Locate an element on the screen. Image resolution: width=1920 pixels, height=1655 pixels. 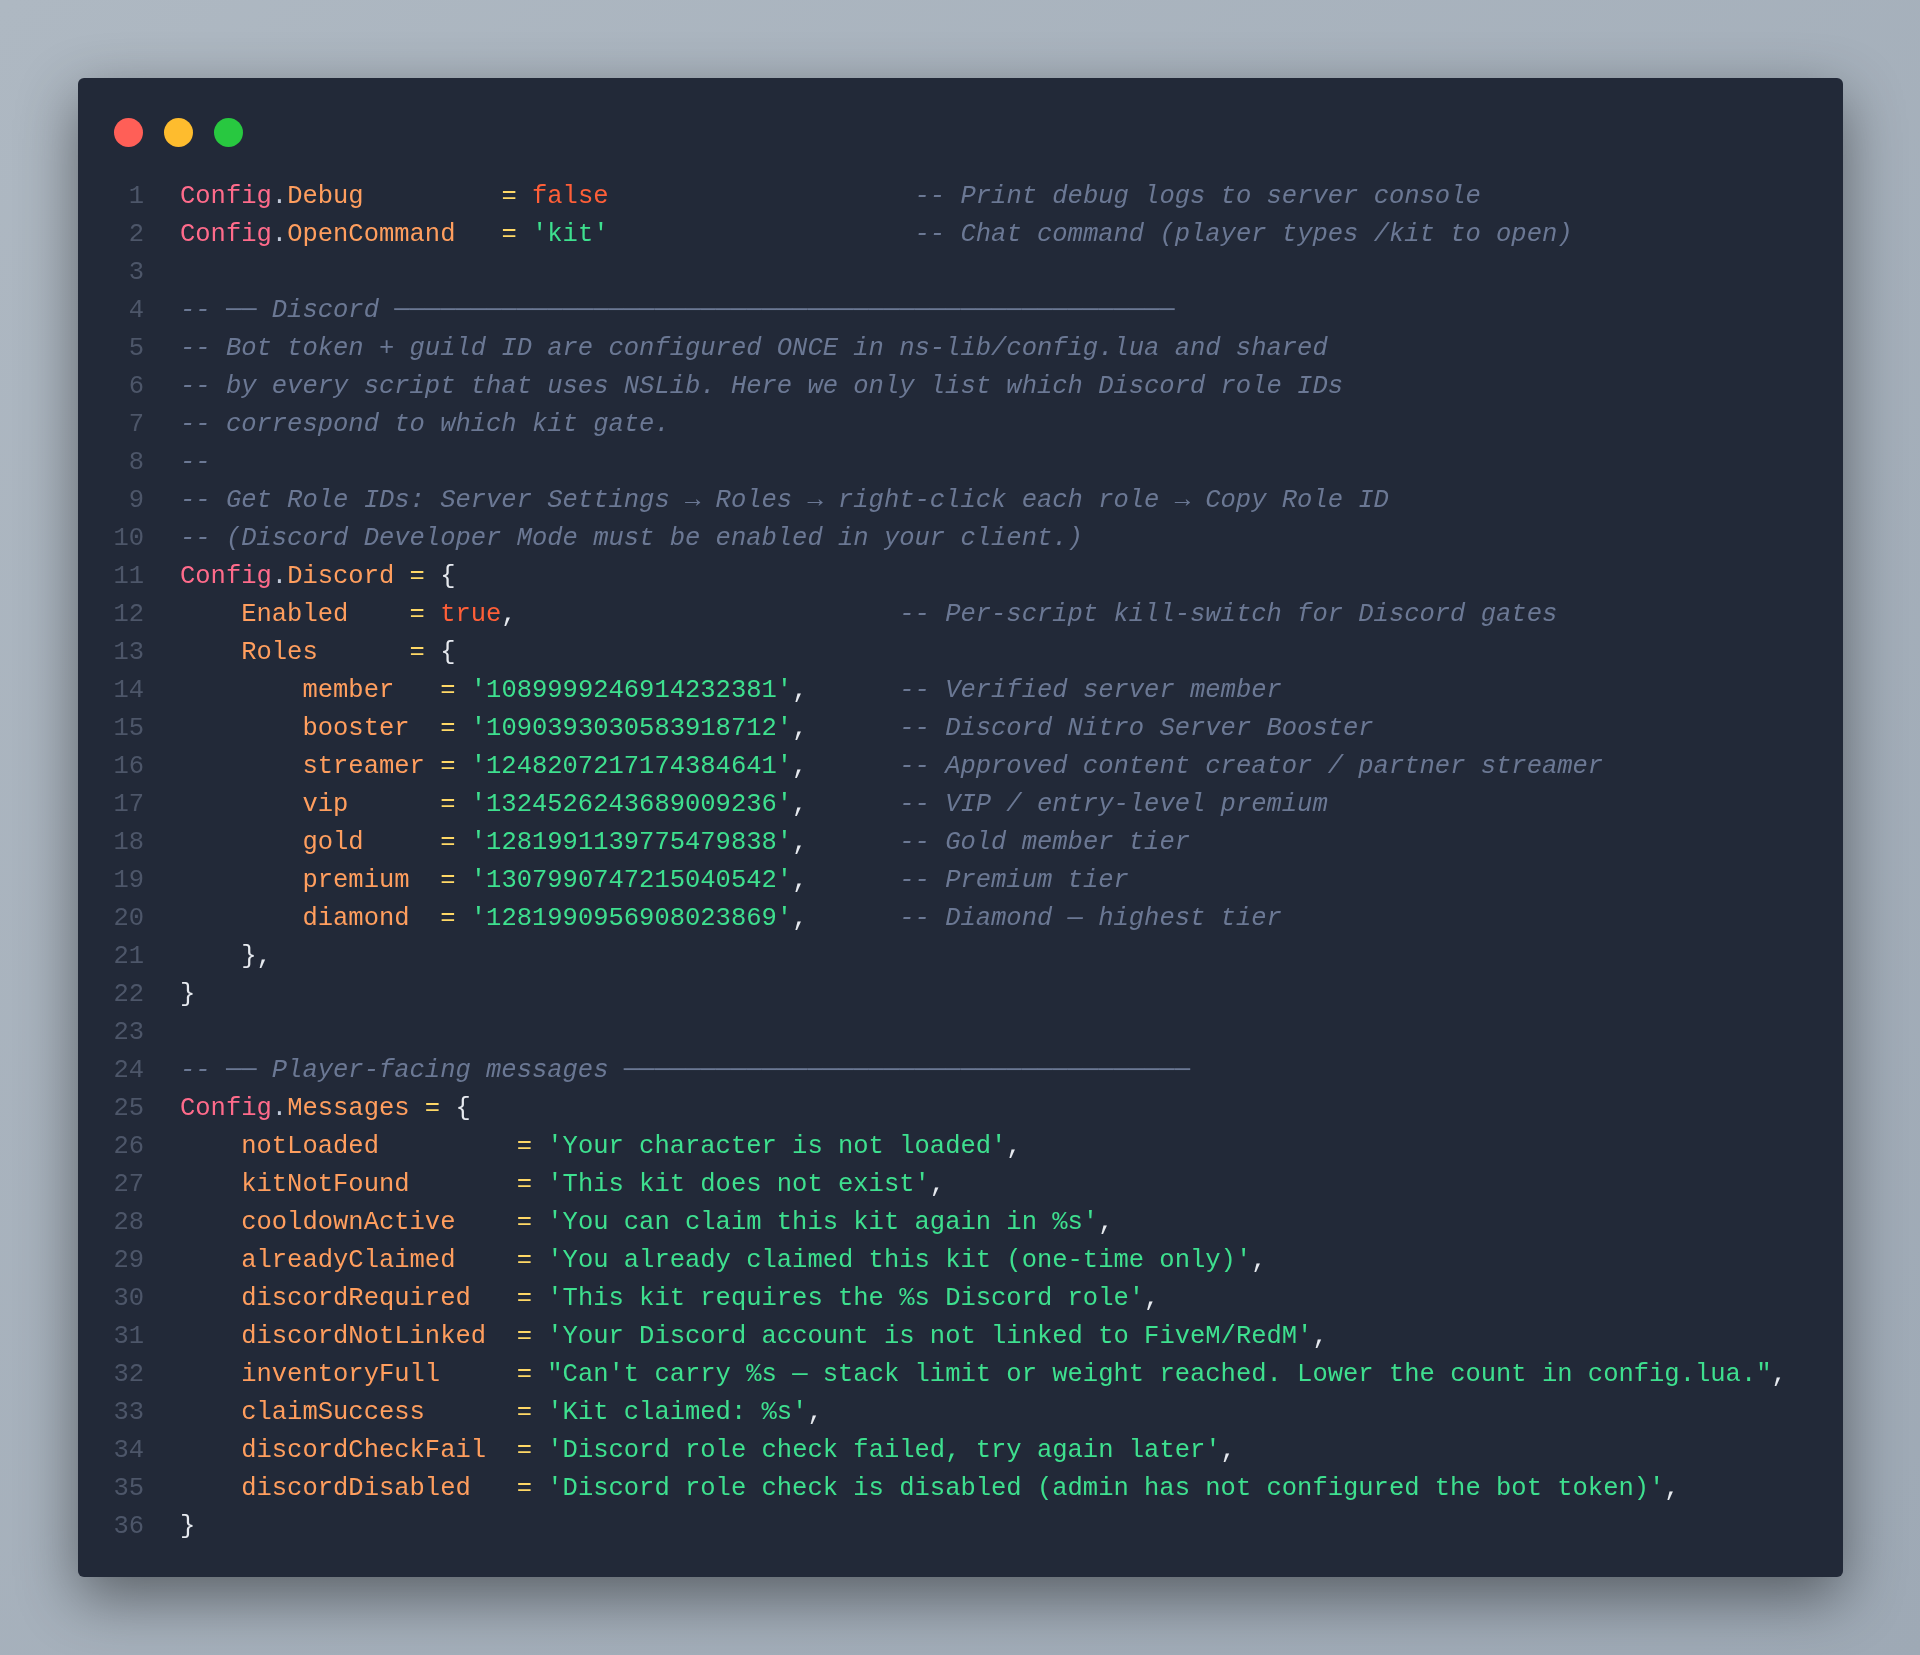
code-string: '1090393030583918712' is located at coordinates (631, 729).